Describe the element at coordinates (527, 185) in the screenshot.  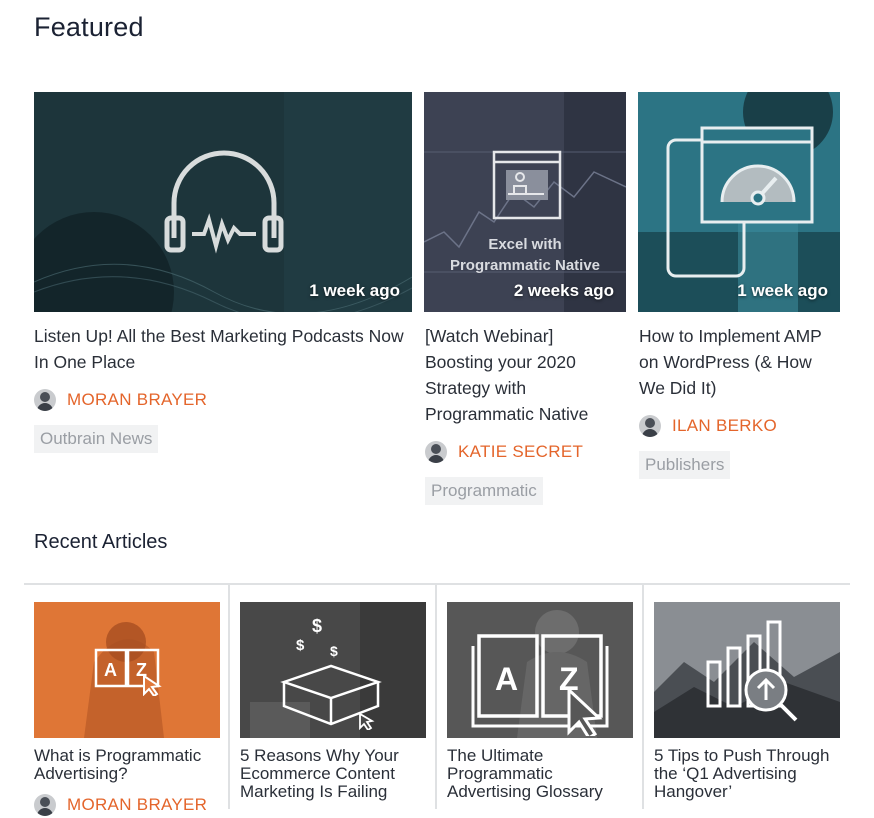
I see `presentation-icon` at that location.